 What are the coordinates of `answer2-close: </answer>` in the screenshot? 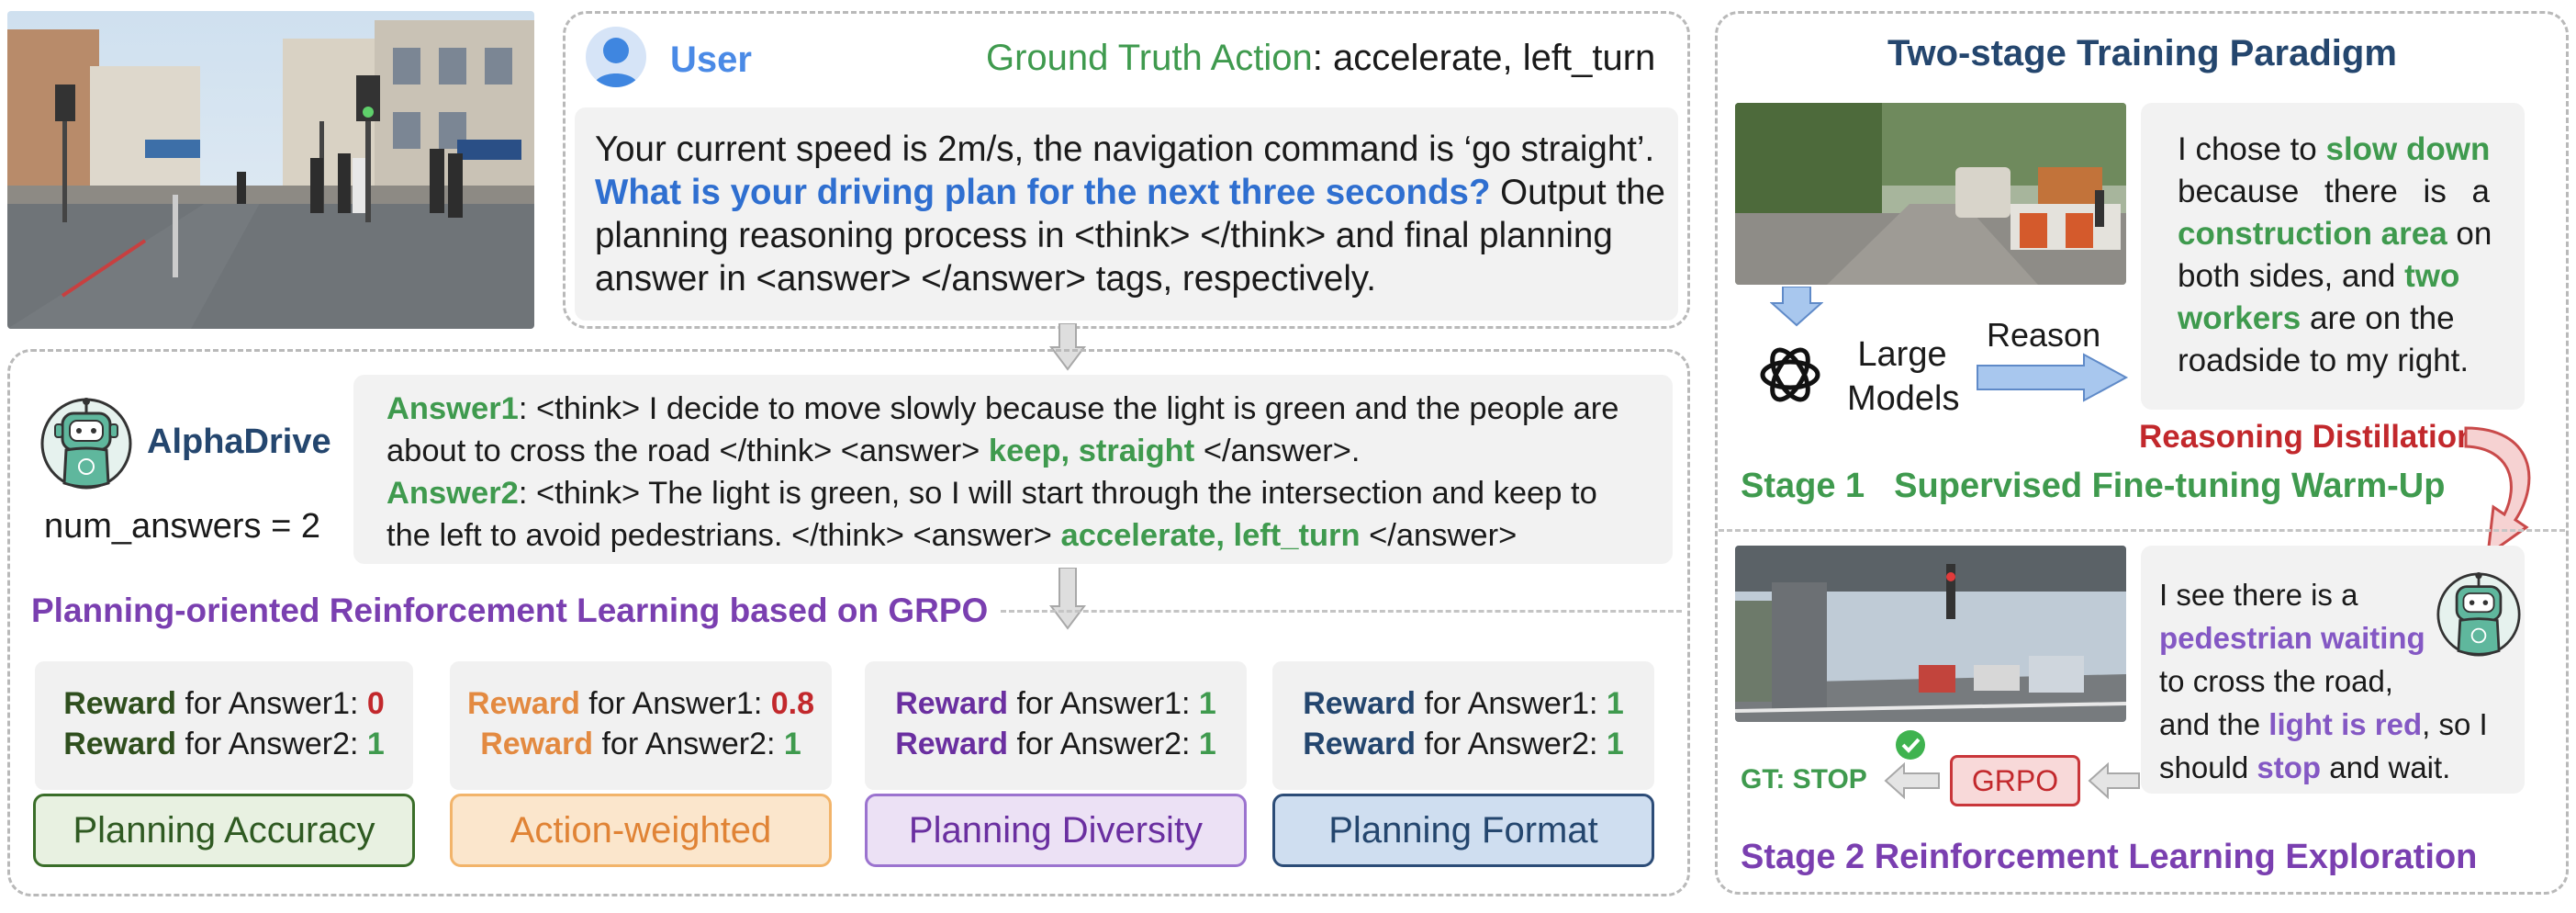 It's located at (1439, 535).